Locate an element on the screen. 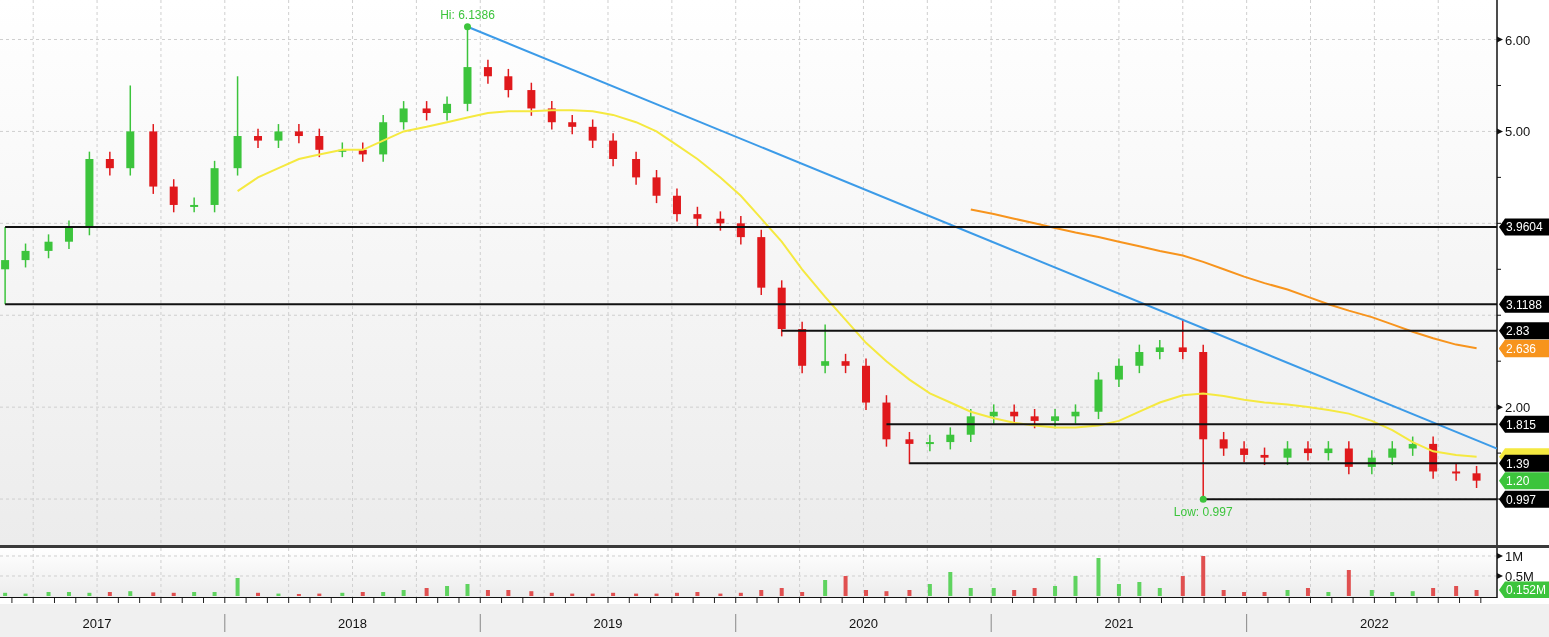 This screenshot has height=637, width=1549. year-label: 2017 is located at coordinates (97, 623).